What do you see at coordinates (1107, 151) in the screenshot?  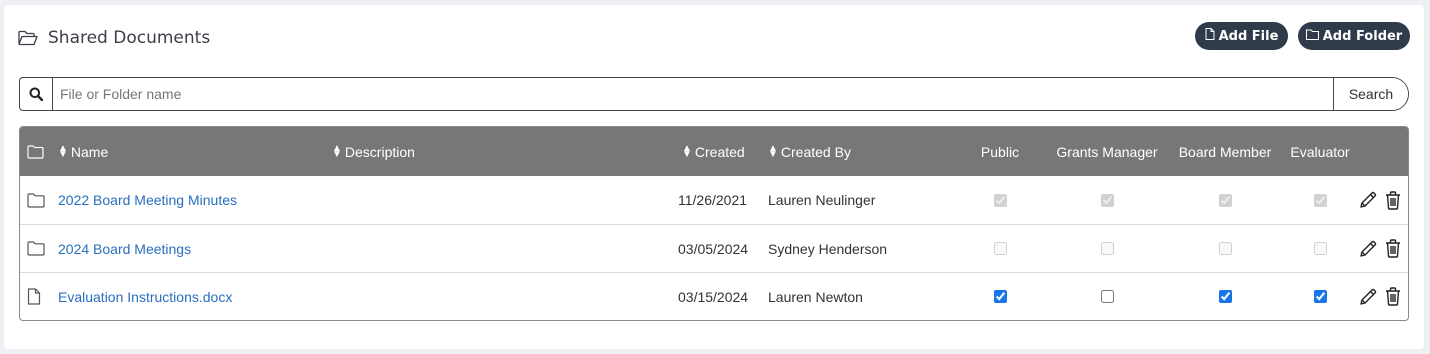 I see `column-header-grants-manager: Grants Manager` at bounding box center [1107, 151].